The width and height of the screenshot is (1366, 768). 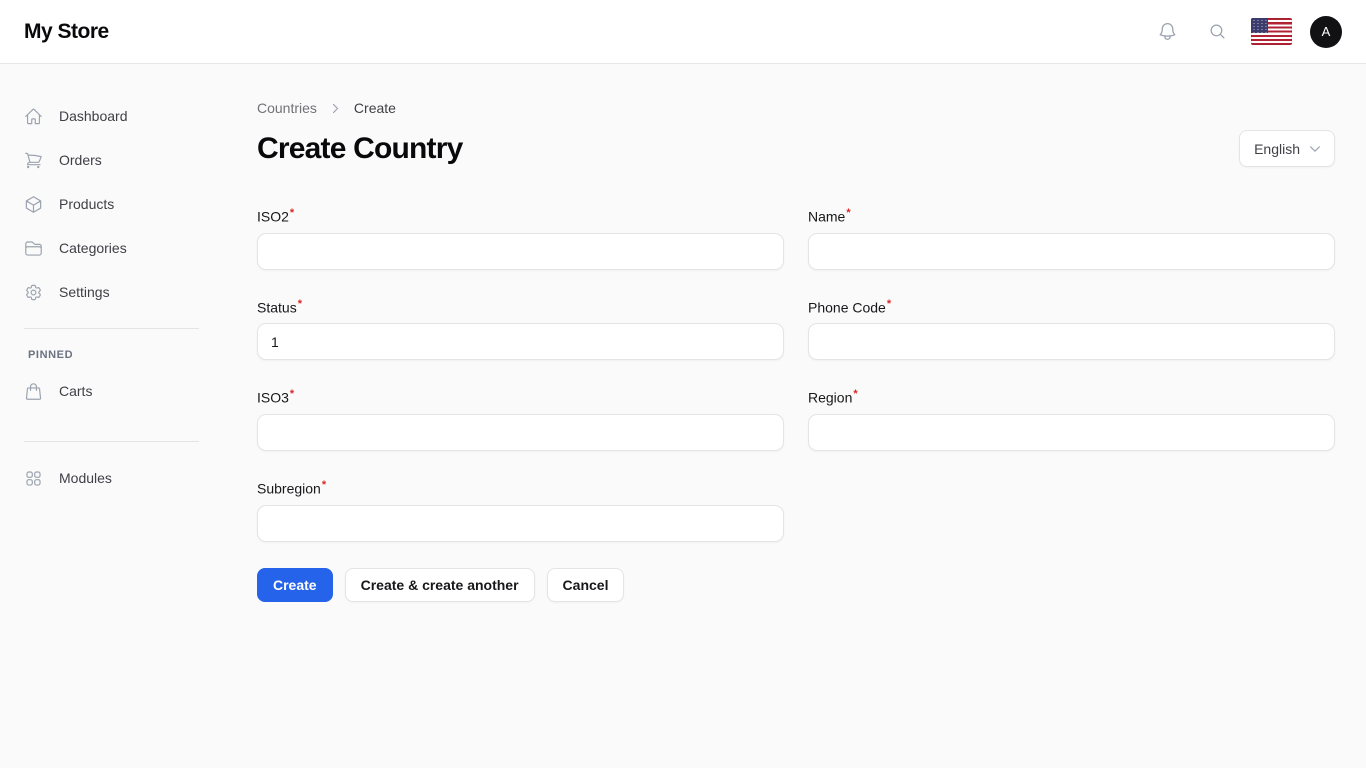 I want to click on field-label: Name*, so click(x=829, y=216).